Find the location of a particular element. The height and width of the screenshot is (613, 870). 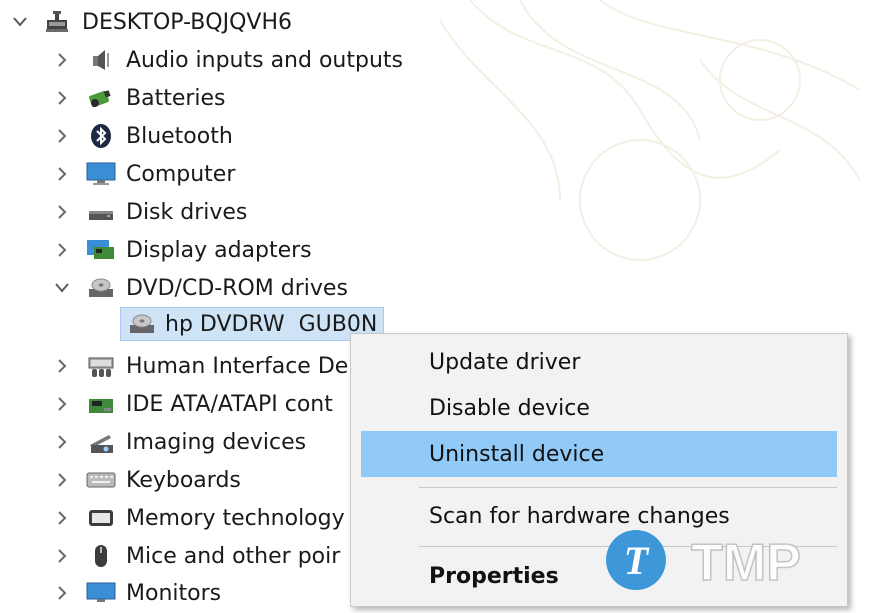

tree-root: DESKTOP-BQJQVH6 is located at coordinates (151, 22).